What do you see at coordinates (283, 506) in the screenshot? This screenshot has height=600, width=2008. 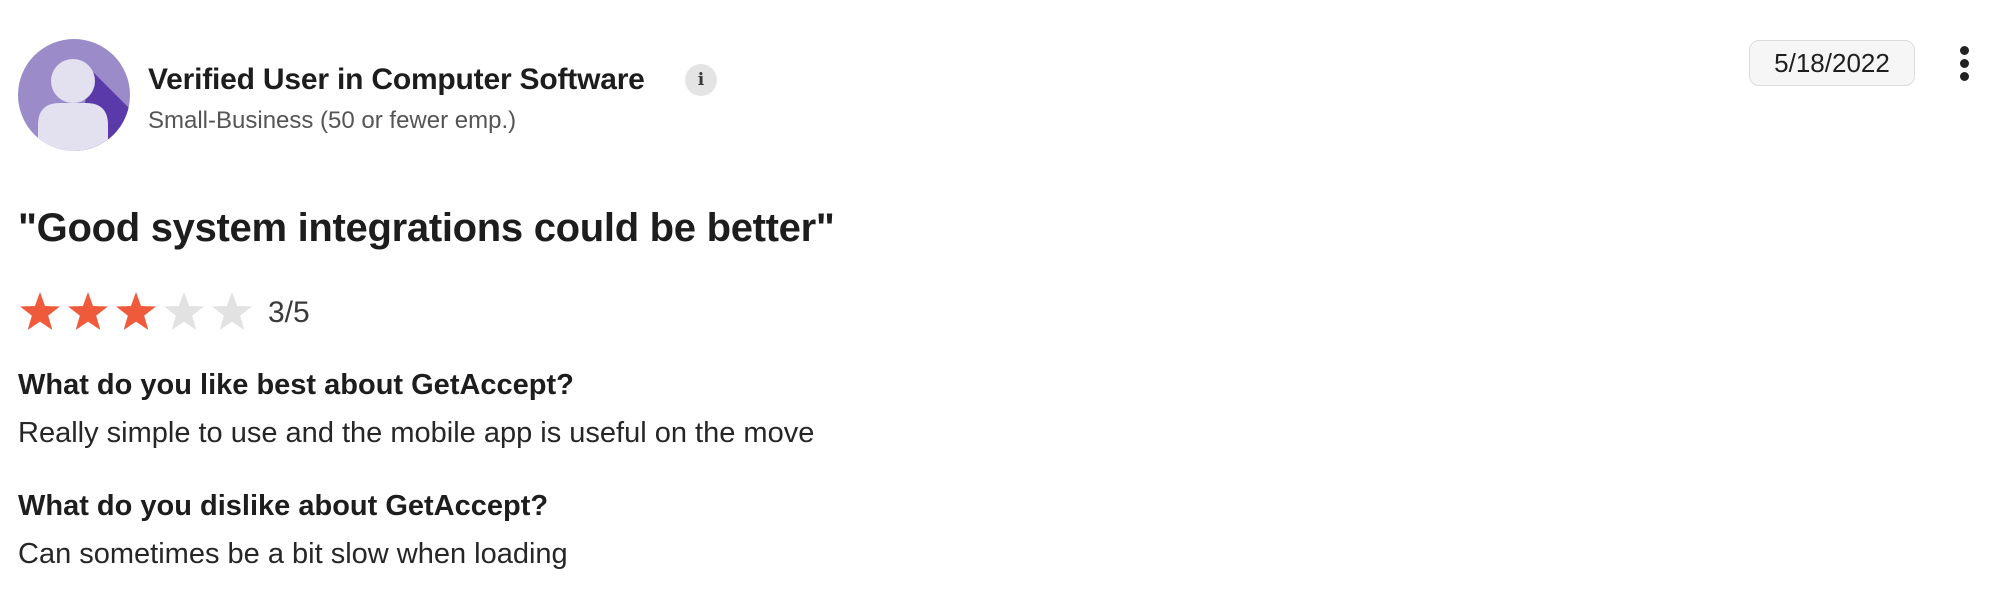 I see `question-dislike: What do you dislike about GetAccept?` at bounding box center [283, 506].